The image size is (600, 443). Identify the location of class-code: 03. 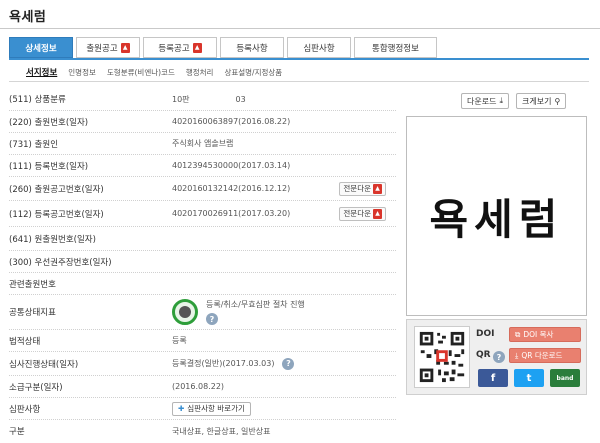
(240, 99).